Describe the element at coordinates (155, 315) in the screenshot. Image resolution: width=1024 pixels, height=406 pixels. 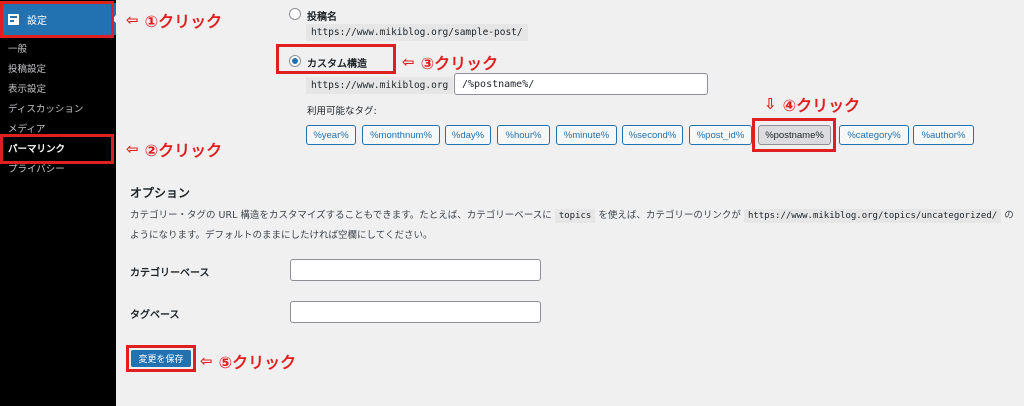
I see `tag-base-label: タグベース` at that location.